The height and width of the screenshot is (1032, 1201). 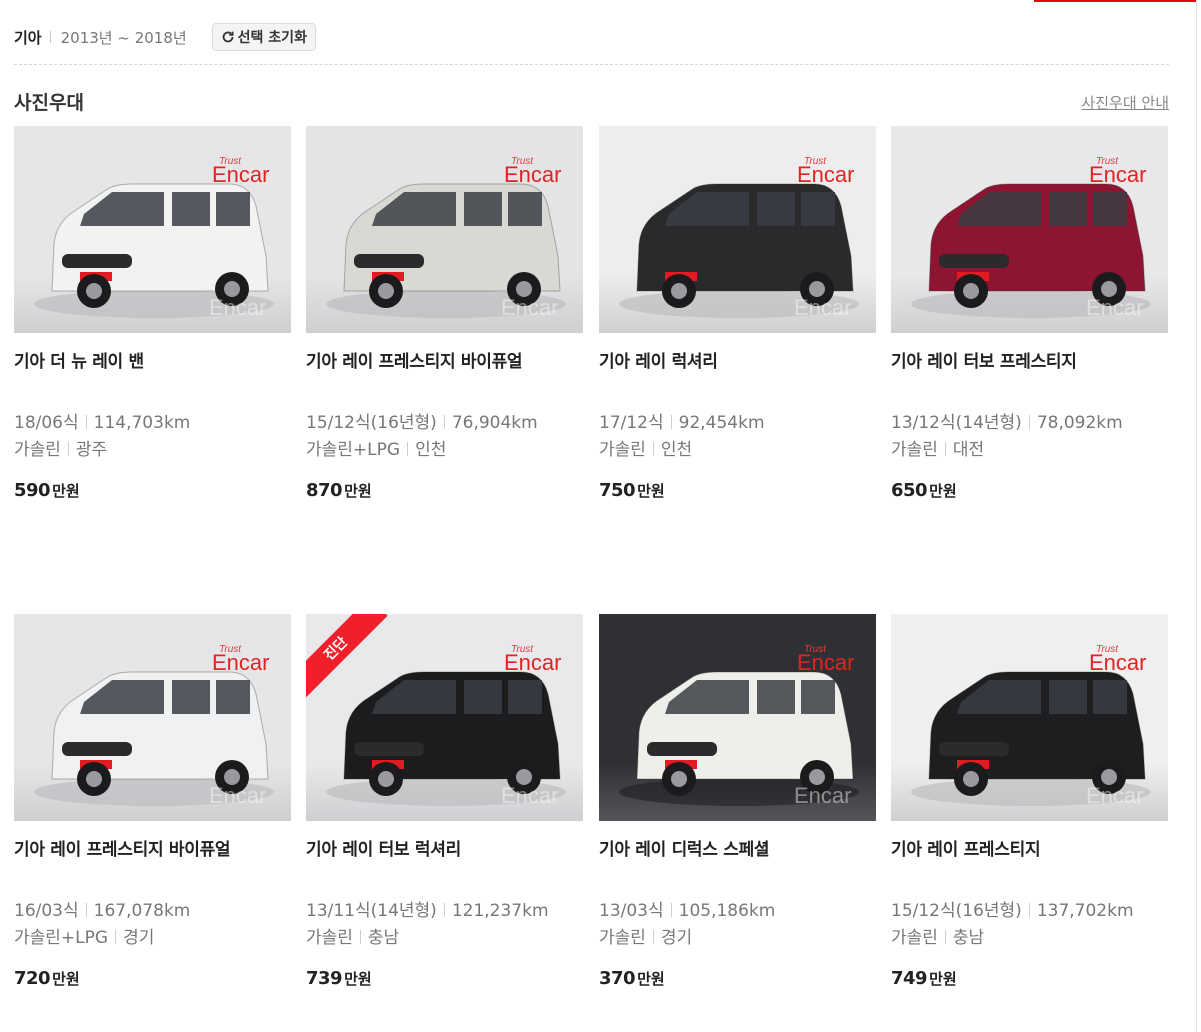 What do you see at coordinates (1085, 911) in the screenshot?
I see `listing-mileage: 137,702km` at bounding box center [1085, 911].